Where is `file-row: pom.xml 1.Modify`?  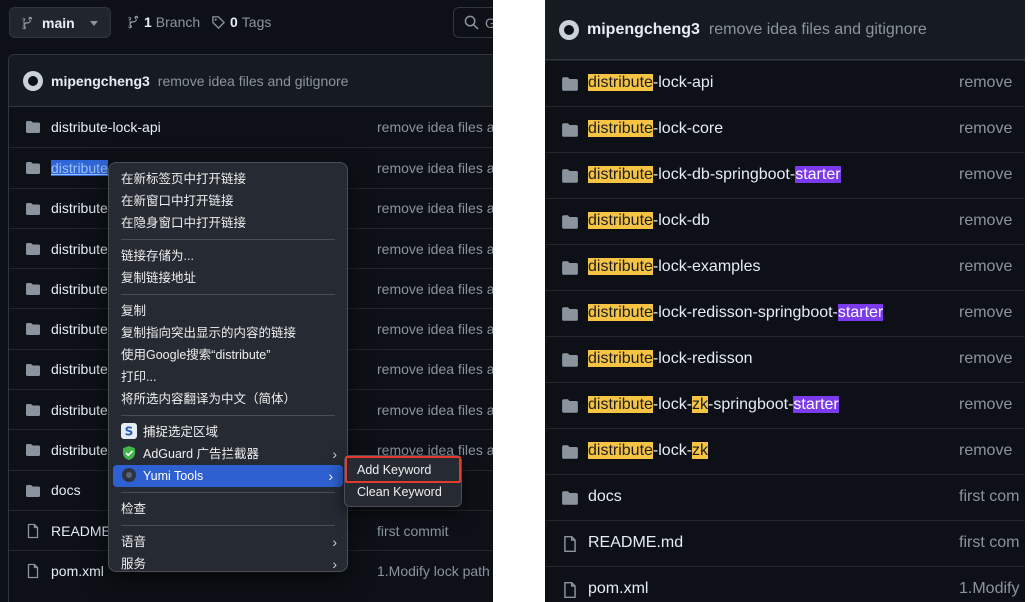 file-row: pom.xml 1.Modify is located at coordinates (785, 584).